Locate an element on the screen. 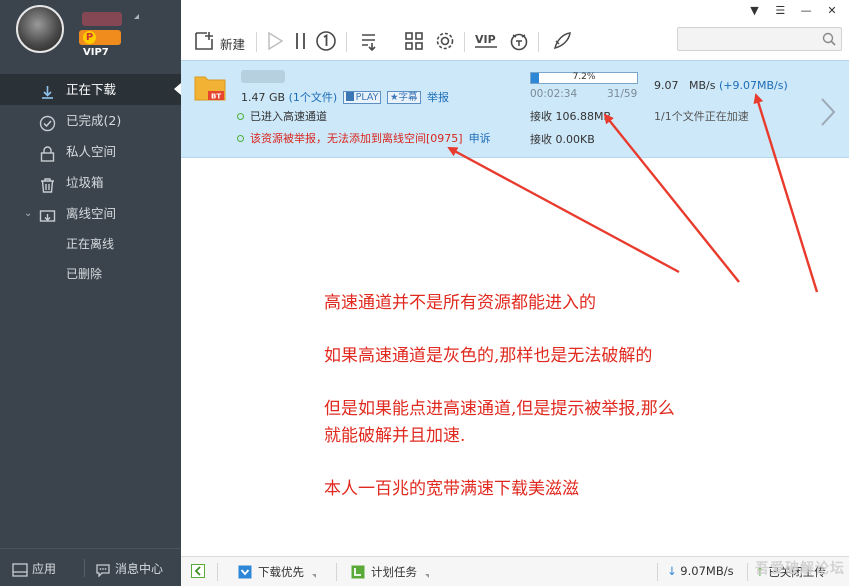 Image resolution: width=849 pixels, height=586 pixels. collapse-button is located at coordinates (201, 571).